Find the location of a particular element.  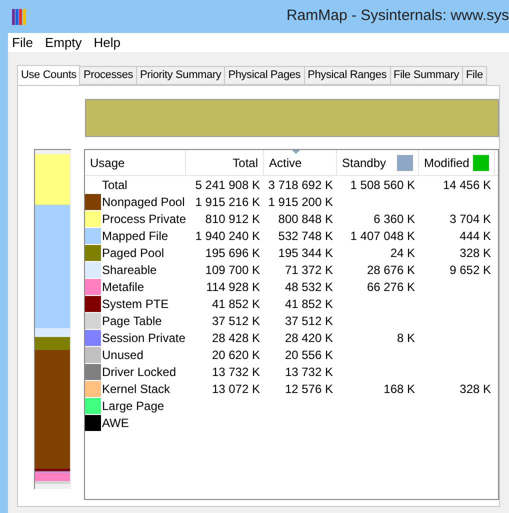

table-cell-text: 168 K is located at coordinates (399, 389).